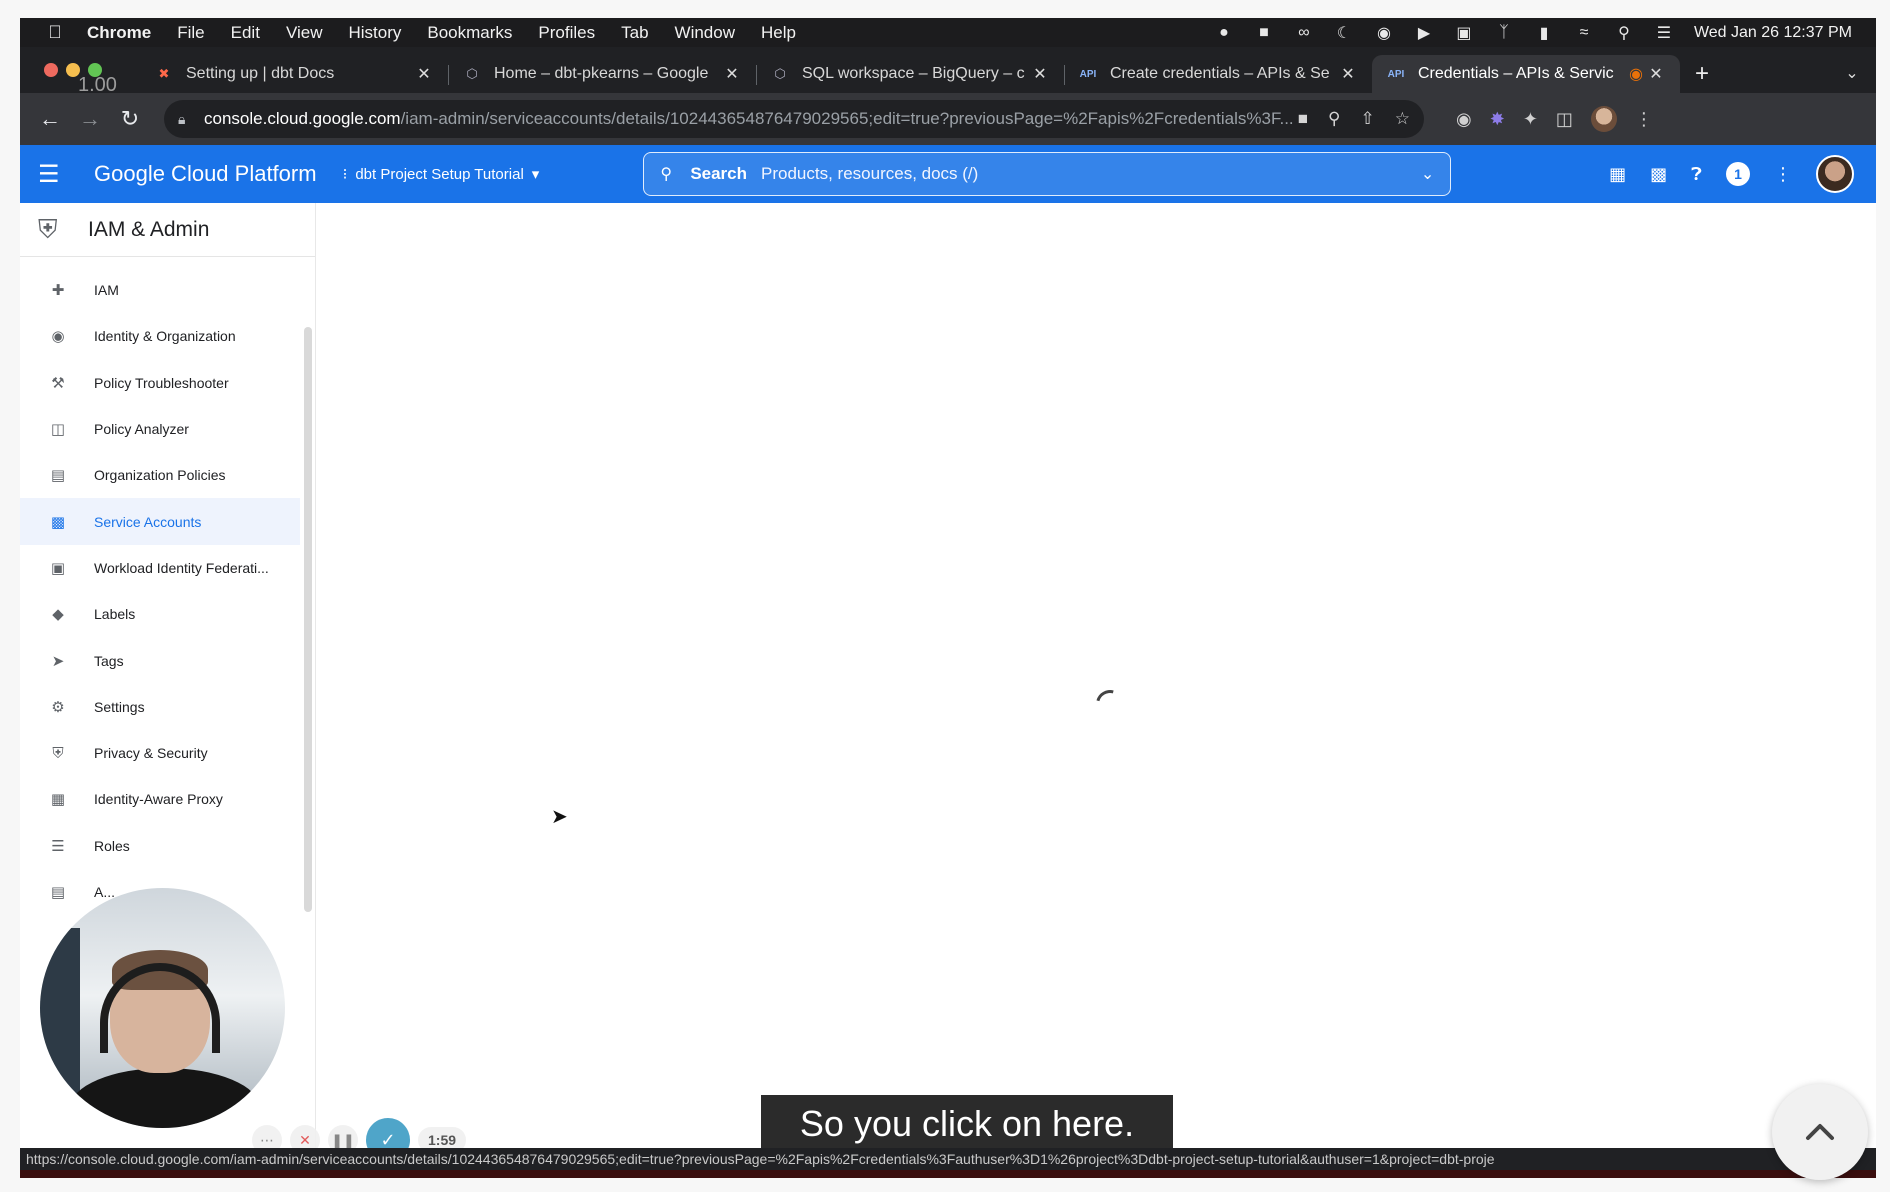 The width and height of the screenshot is (1890, 1192). What do you see at coordinates (1696, 174) in the screenshot?
I see `help-icon: ❓︎` at bounding box center [1696, 174].